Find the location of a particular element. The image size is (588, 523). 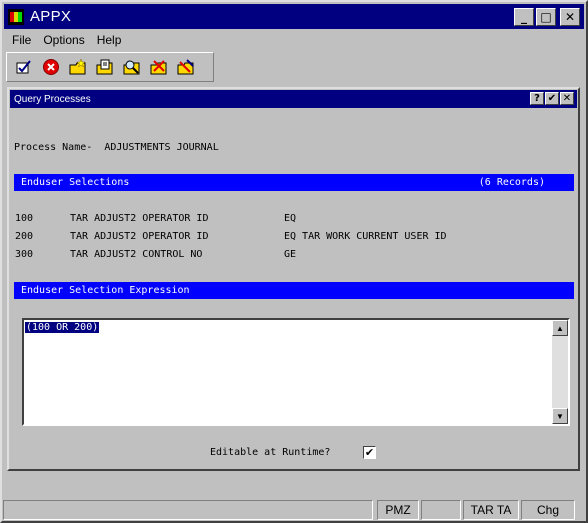

status-segment-pmz: PMZ is located at coordinates (398, 510).